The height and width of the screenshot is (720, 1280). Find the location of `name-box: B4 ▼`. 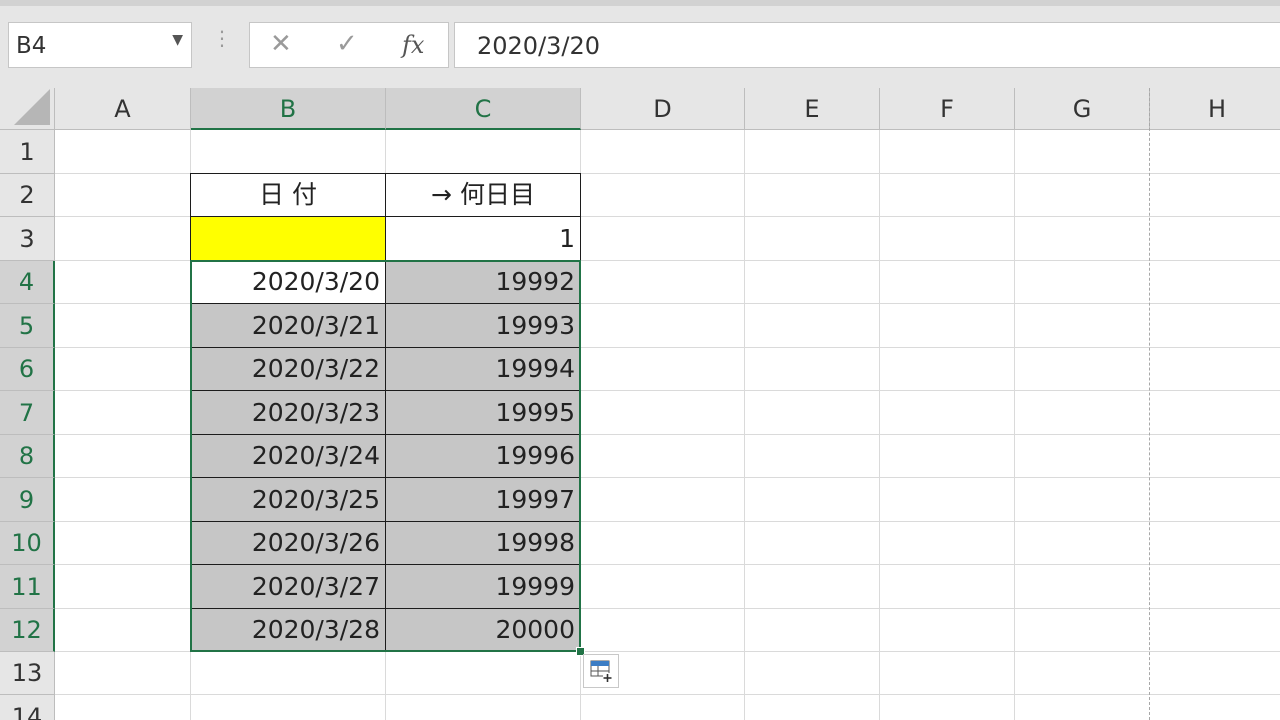

name-box: B4 ▼ is located at coordinates (100, 45).